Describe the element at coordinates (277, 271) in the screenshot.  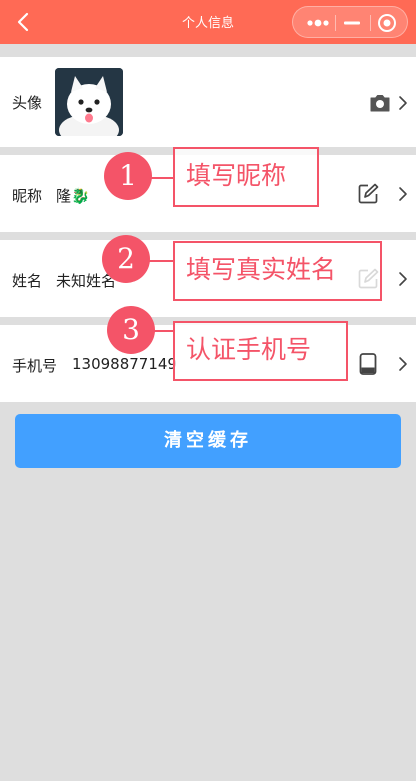
I see `annotation-callout-2: 填写真实姓名` at that location.